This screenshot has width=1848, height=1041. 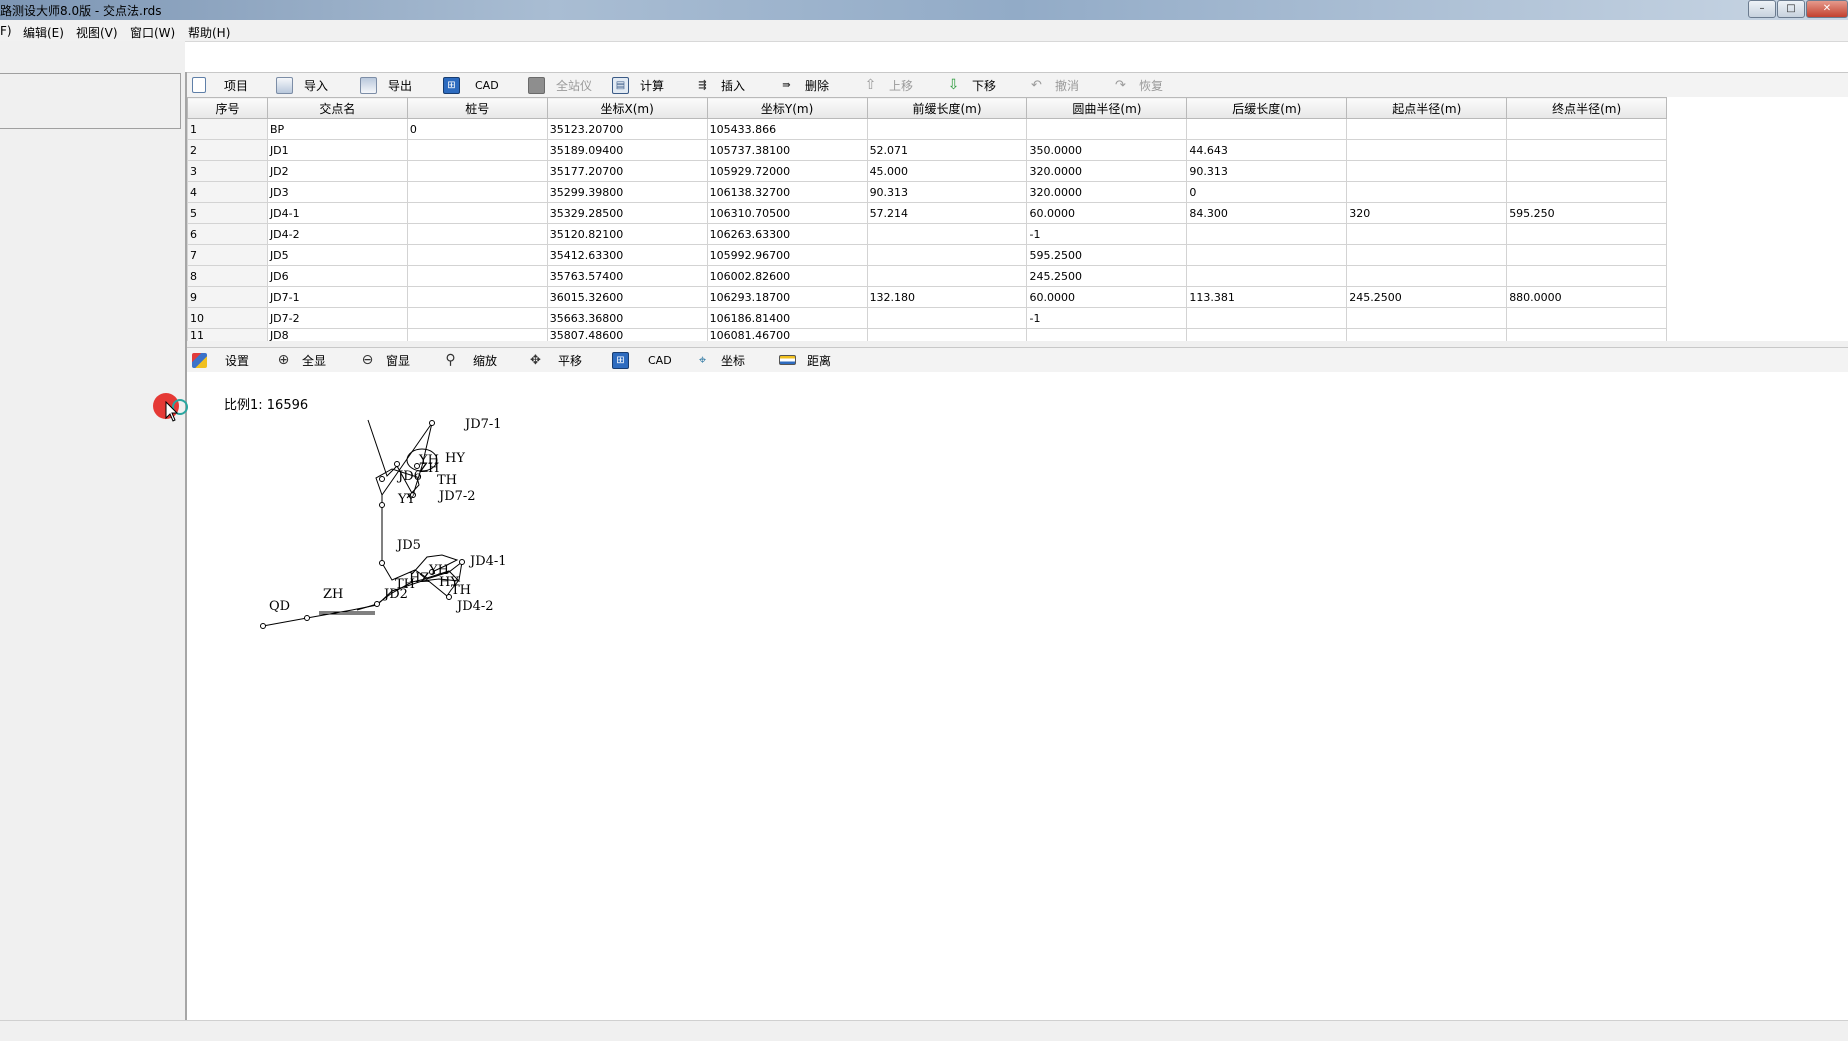 What do you see at coordinates (337, 297) in the screenshot?
I see `table-cell: JD7-1` at bounding box center [337, 297].